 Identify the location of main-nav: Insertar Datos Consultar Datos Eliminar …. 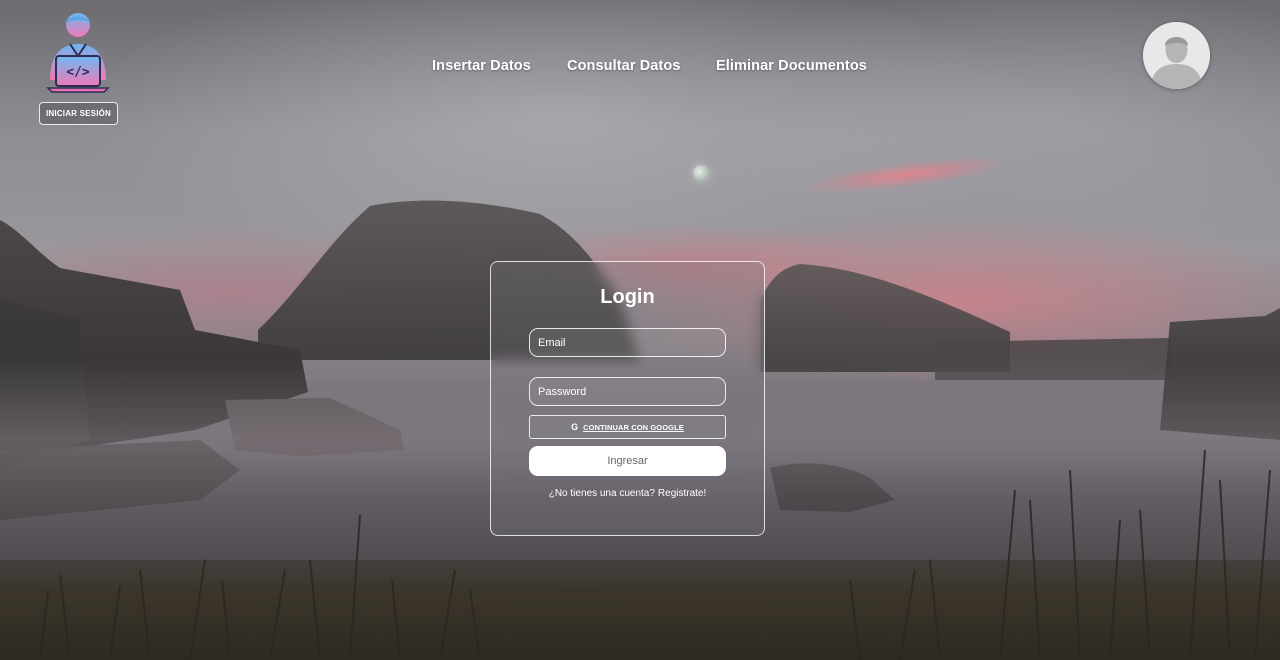
(640, 68).